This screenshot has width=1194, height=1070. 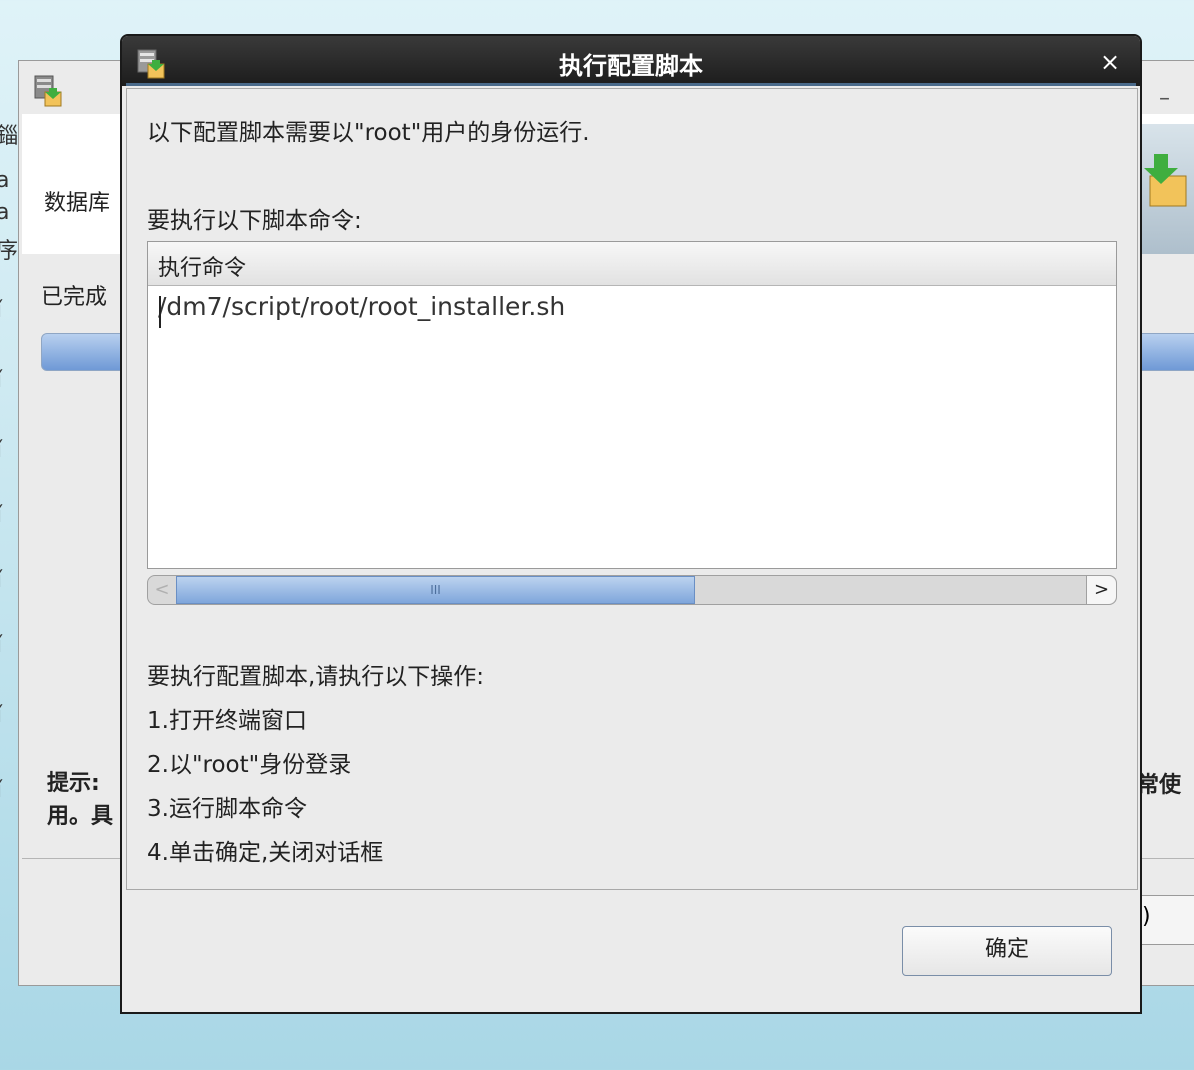 I want to click on package-icon, so click(x=1165, y=180).